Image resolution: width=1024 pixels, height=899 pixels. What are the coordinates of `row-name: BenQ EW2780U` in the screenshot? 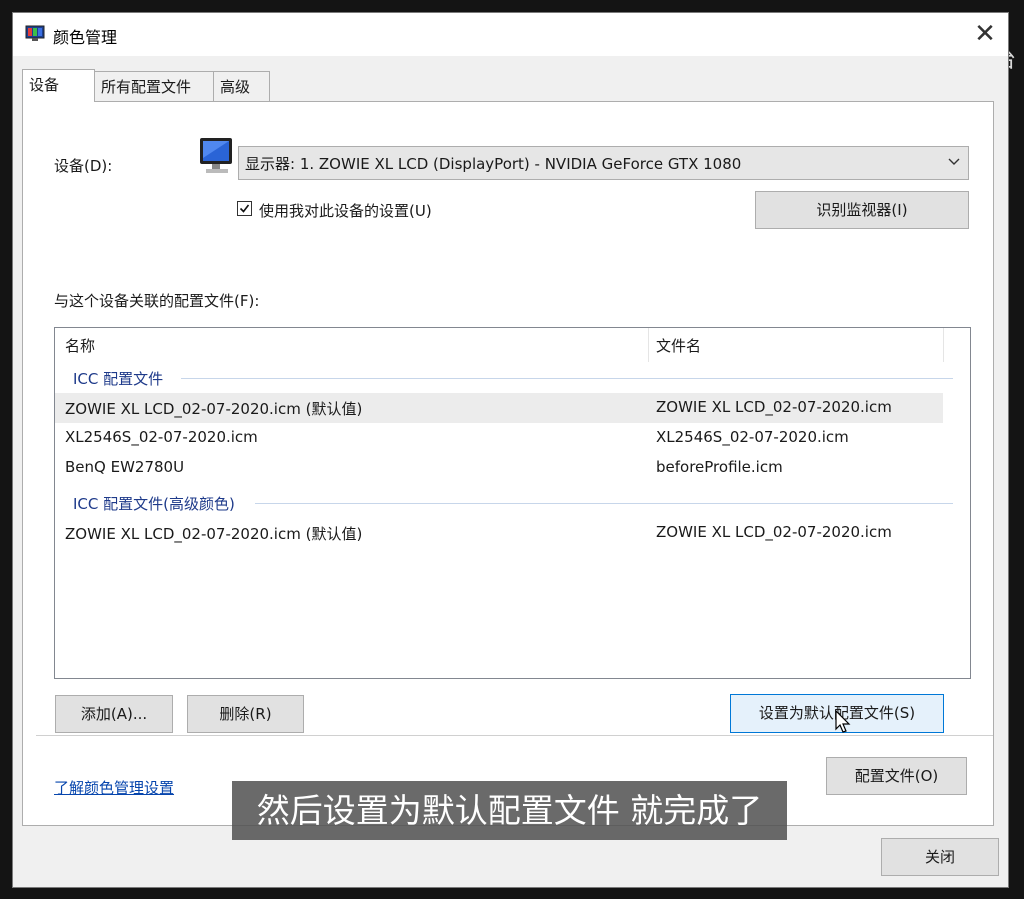 It's located at (125, 467).